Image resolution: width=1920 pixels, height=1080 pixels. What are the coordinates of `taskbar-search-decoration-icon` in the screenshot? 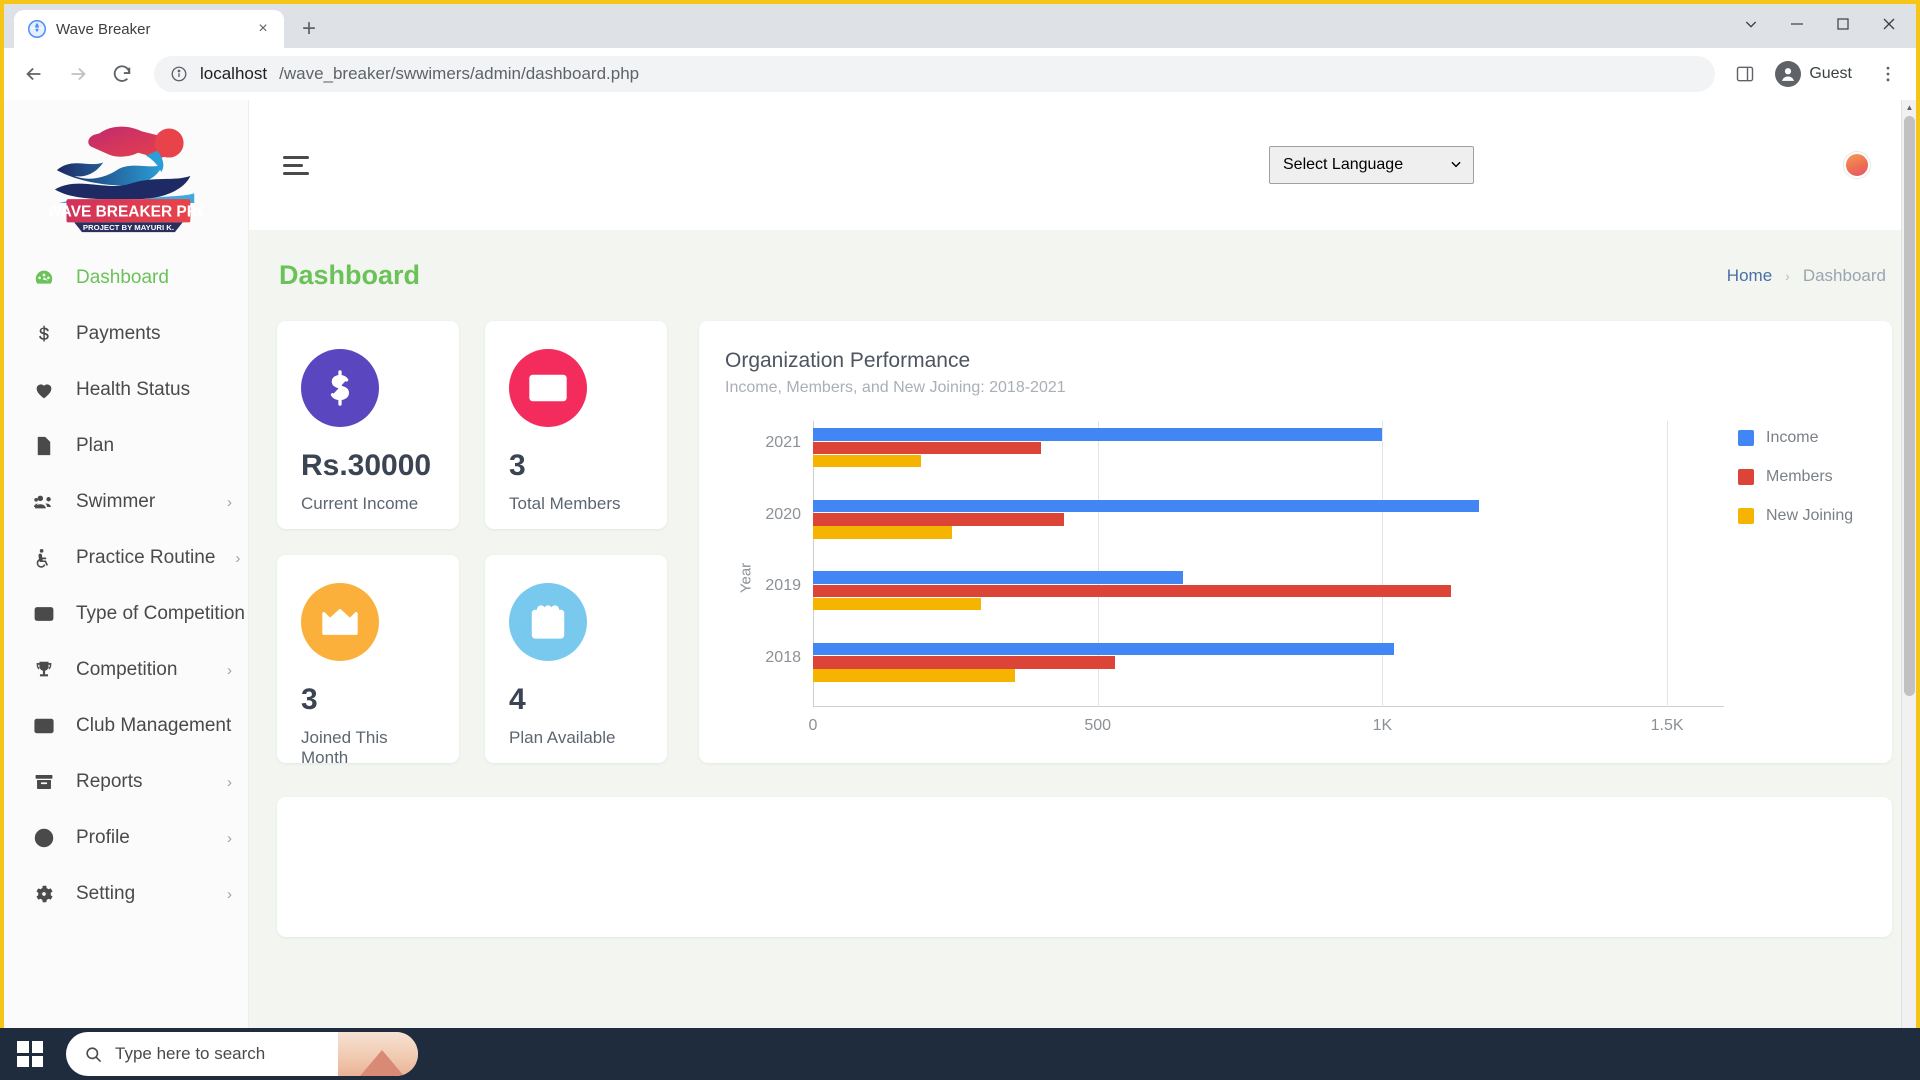 It's located at (378, 1054).